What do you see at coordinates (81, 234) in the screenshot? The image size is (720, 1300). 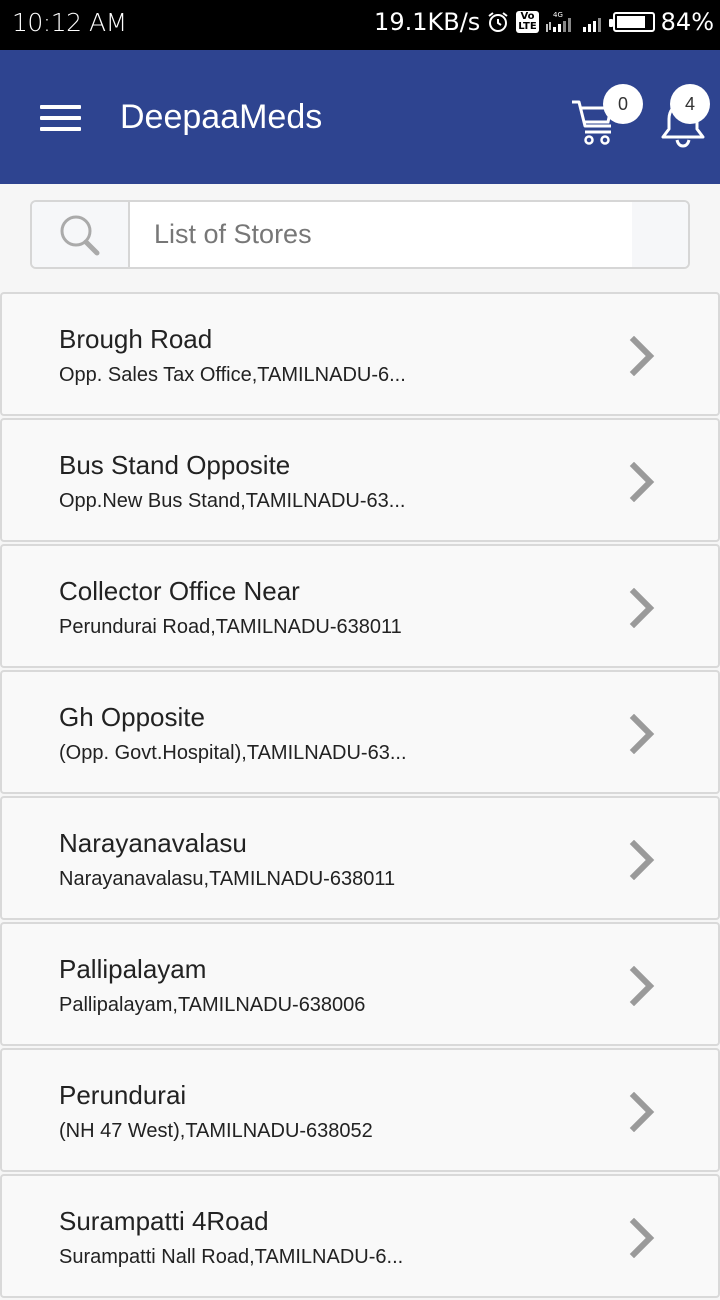 I see `search-icon` at bounding box center [81, 234].